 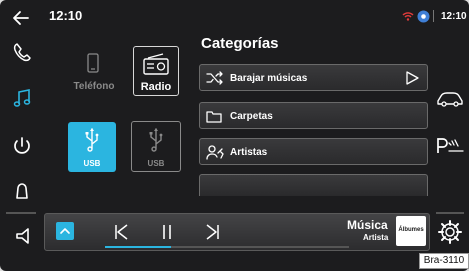 I want to click on radio-icon, so click(x=156, y=64).